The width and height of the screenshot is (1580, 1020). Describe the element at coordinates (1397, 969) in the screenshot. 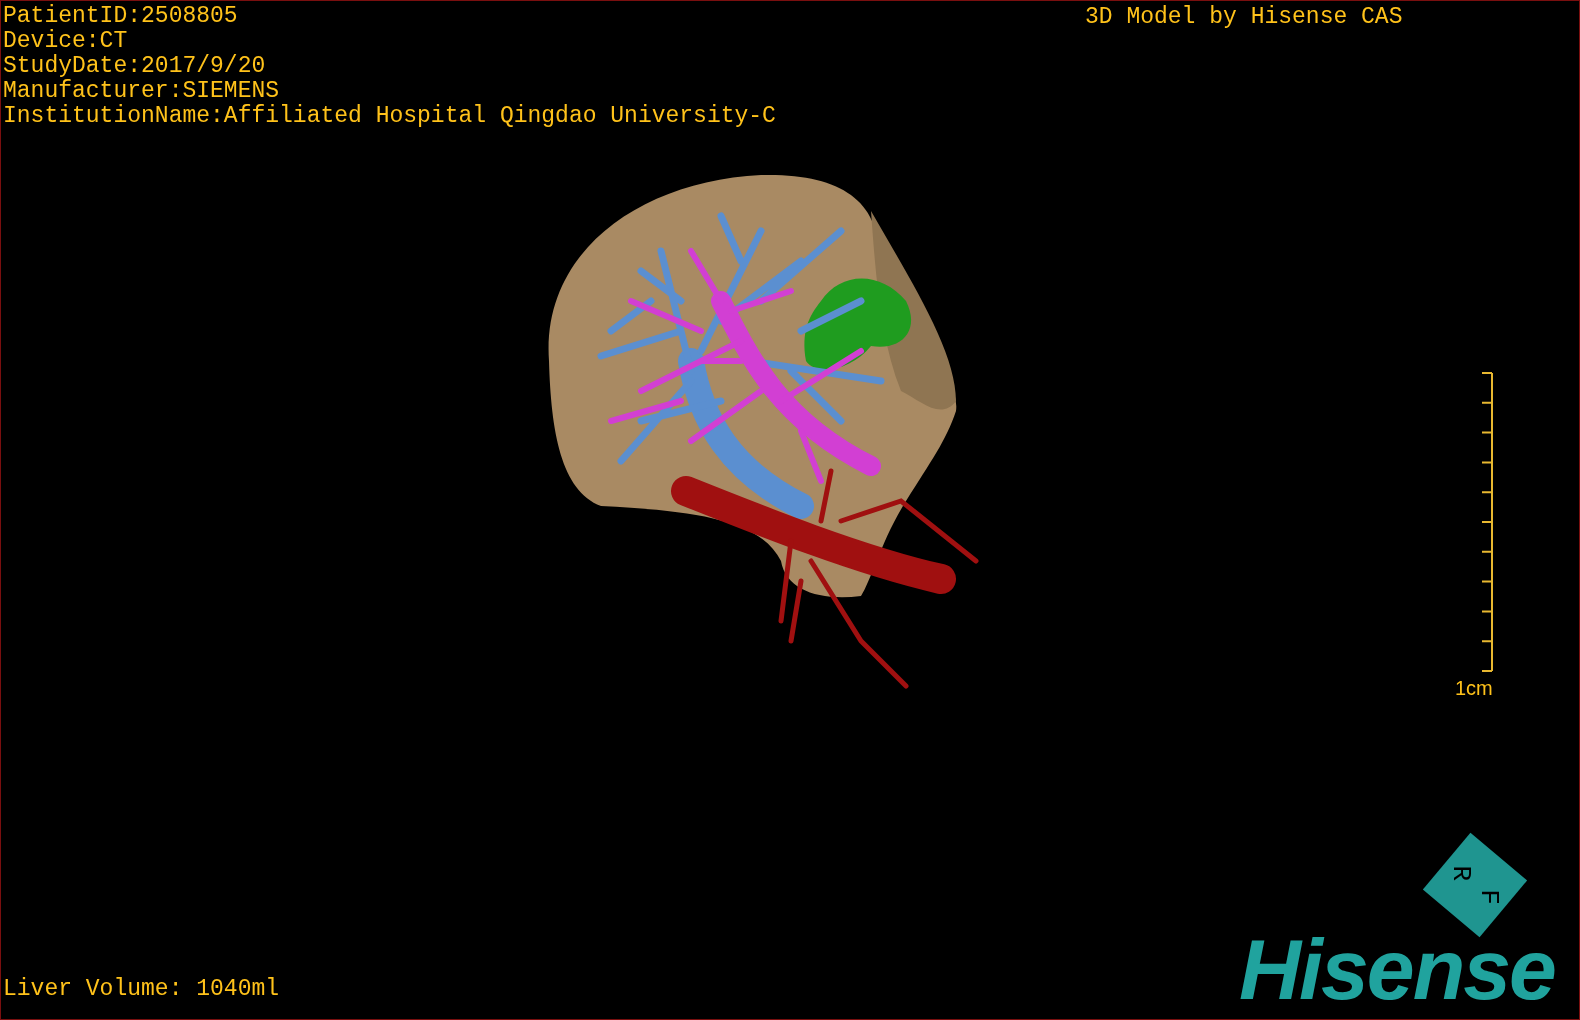

I see `logo: Hisense` at that location.